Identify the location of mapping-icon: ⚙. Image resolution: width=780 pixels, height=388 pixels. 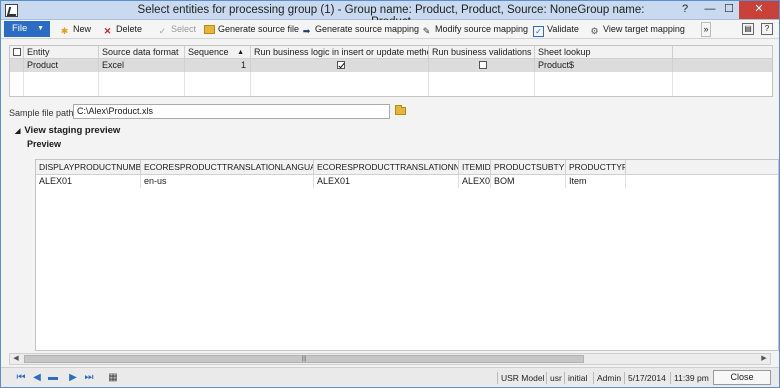
(594, 31).